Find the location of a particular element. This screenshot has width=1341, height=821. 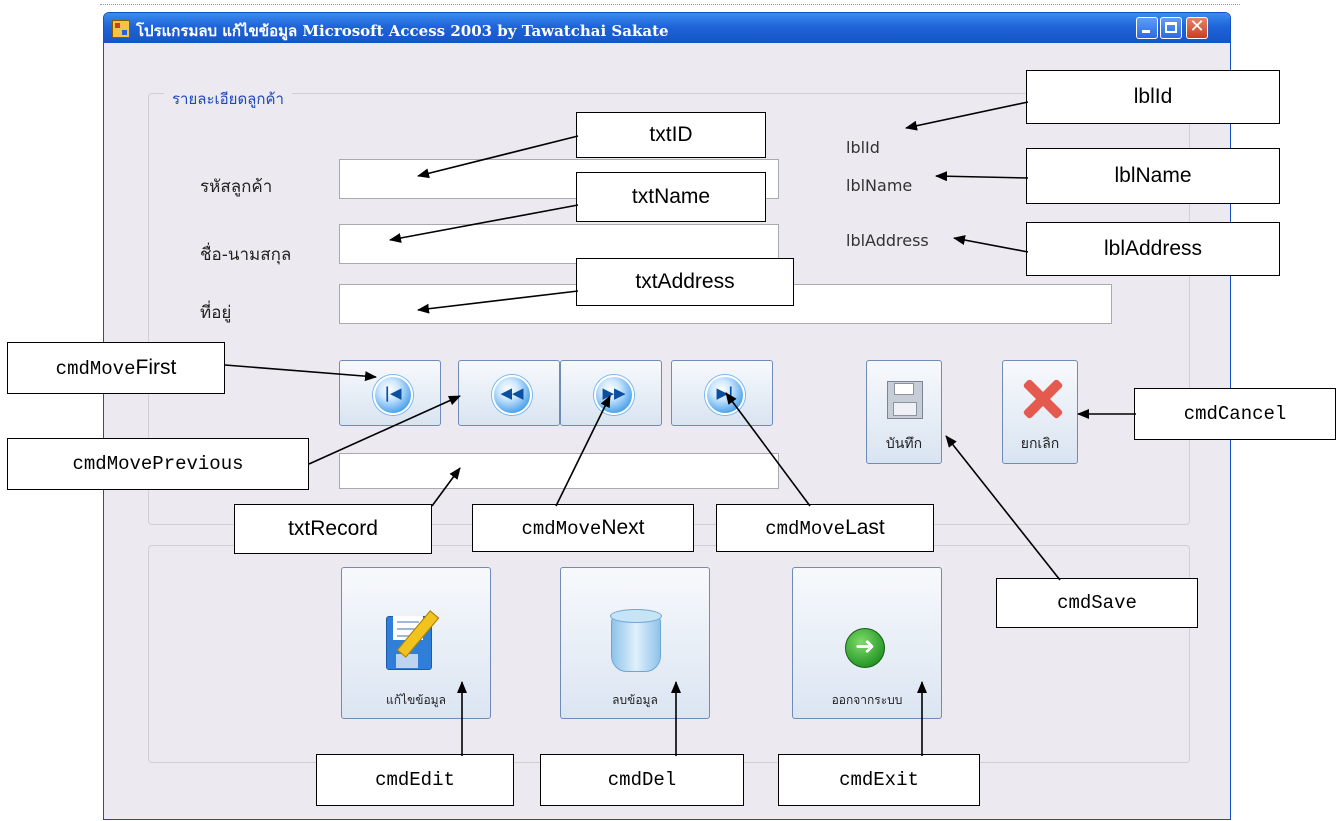

name-label: ชื่อ-นามสกุล is located at coordinates (246, 255).